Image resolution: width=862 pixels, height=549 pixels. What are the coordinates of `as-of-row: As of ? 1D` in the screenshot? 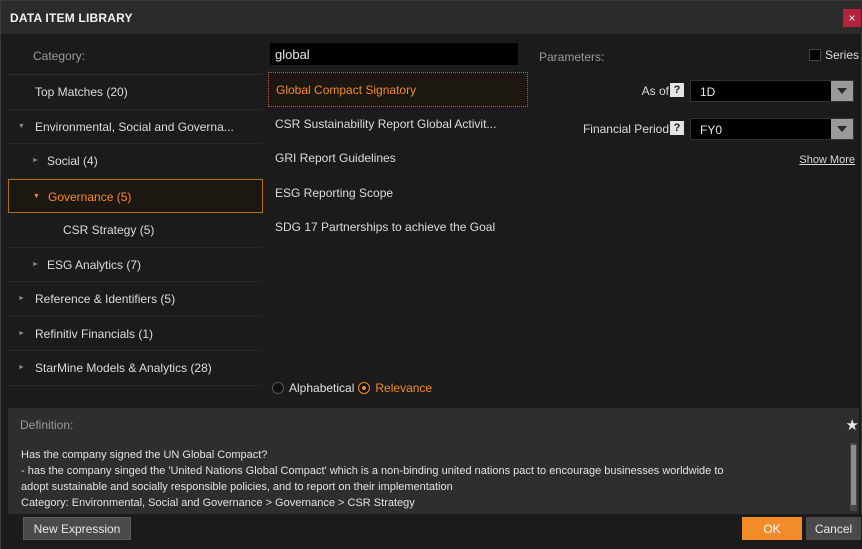 It's located at (696, 92).